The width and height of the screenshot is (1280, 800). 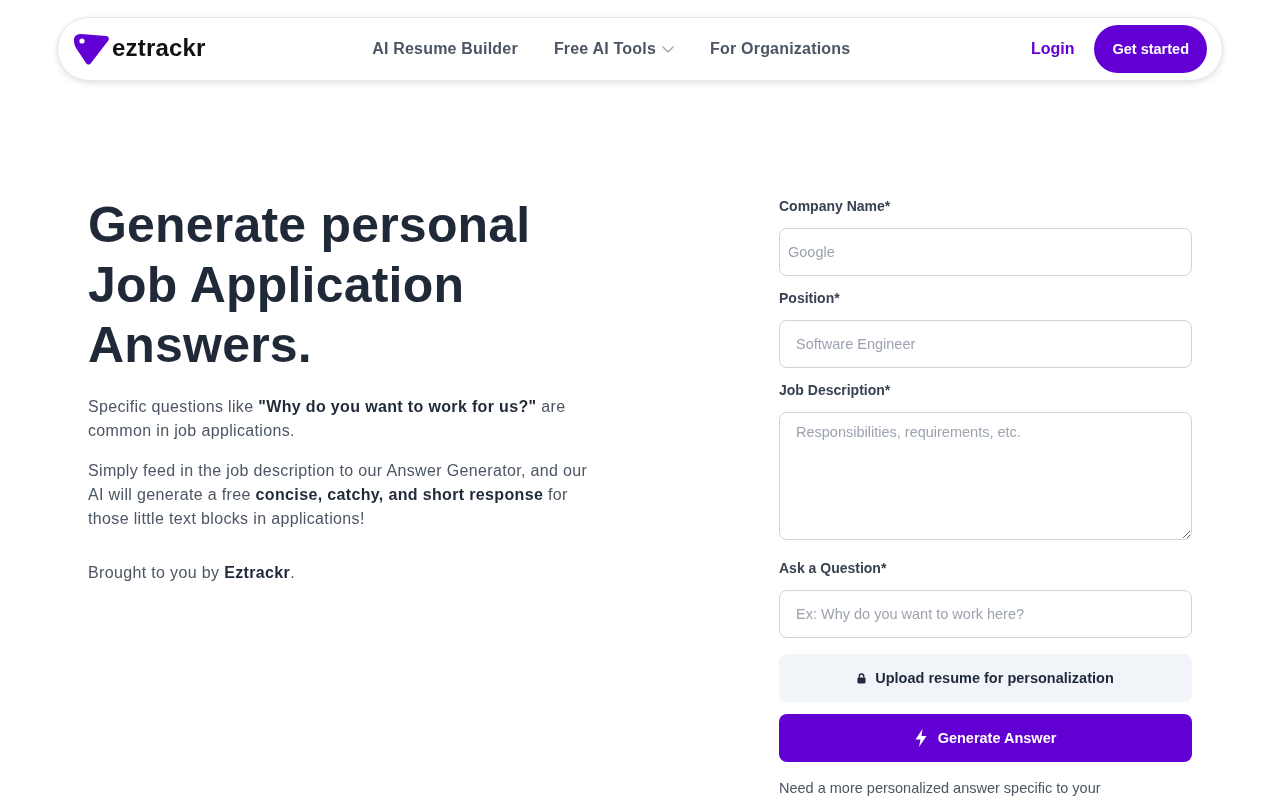 I want to click on nav-link: AI Resume Builder, so click(x=445, y=49).